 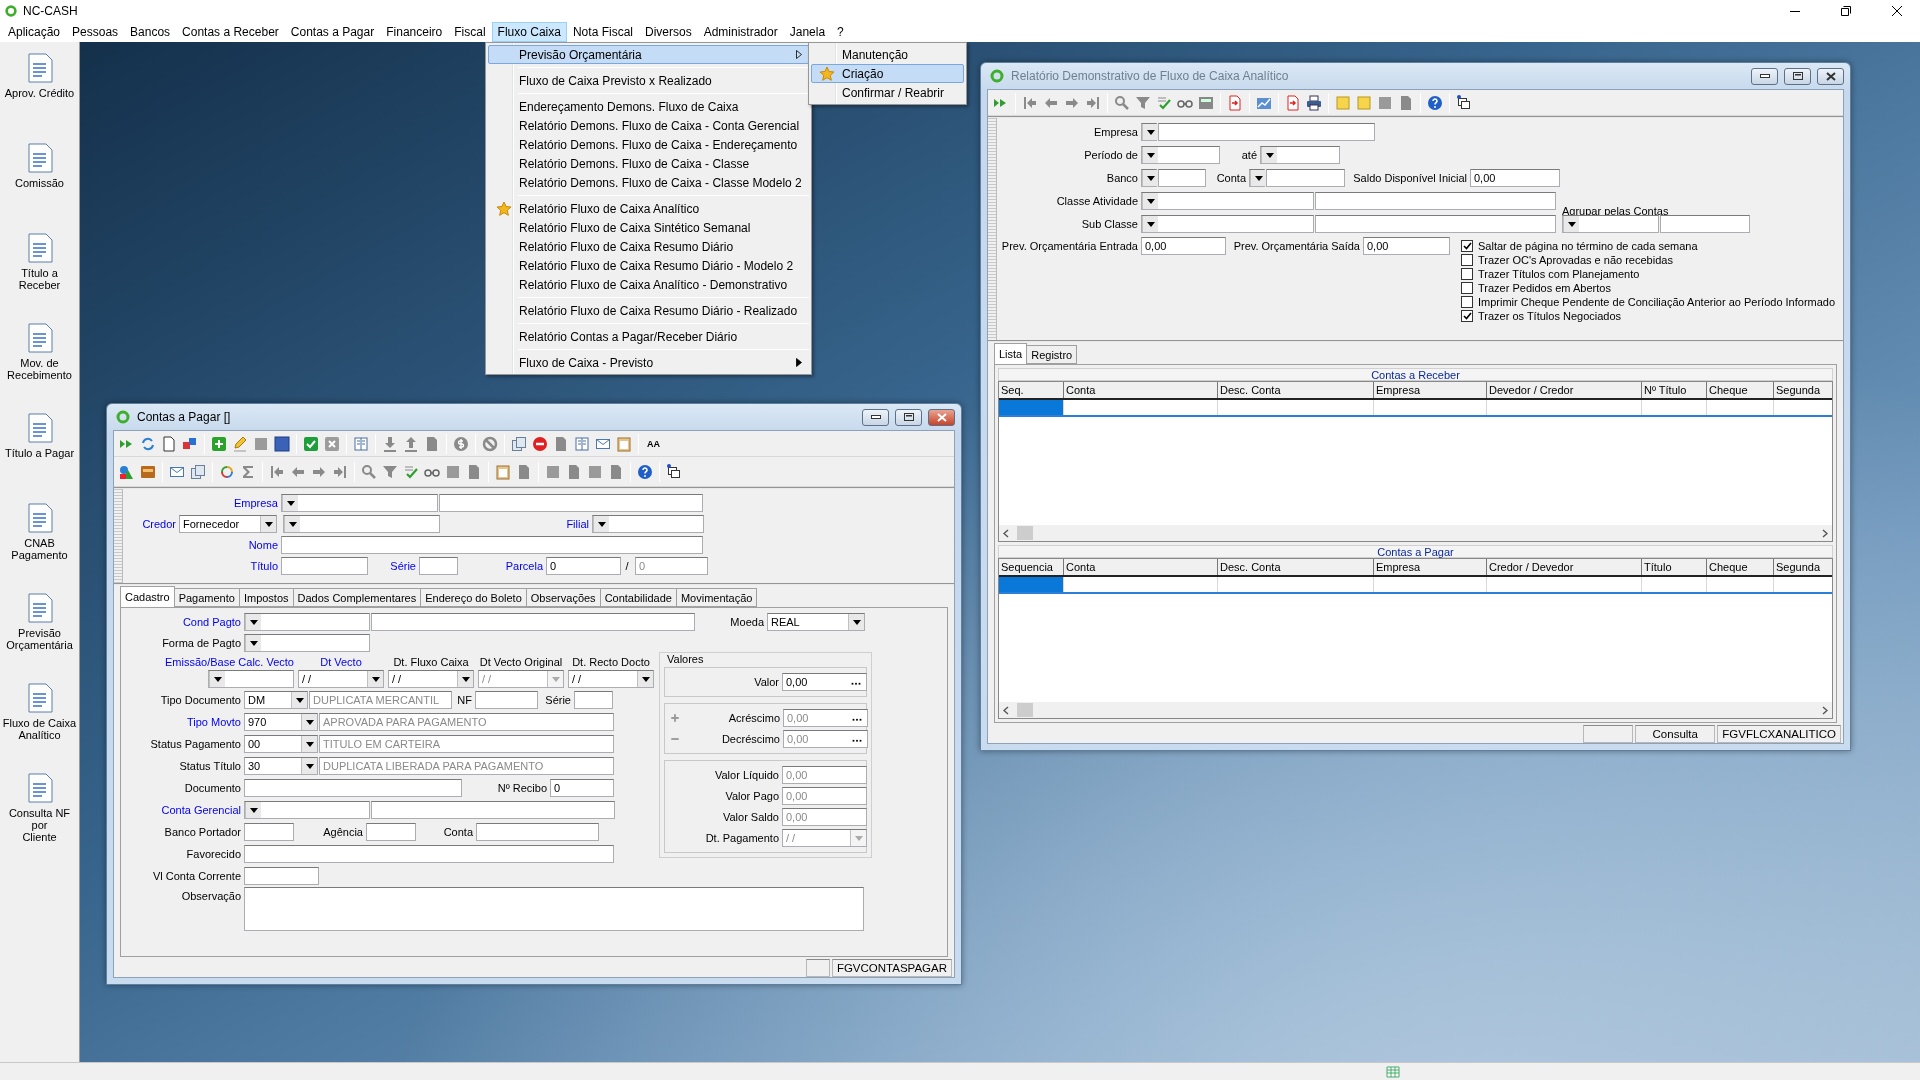 I want to click on menu-item: Manutenção, so click(x=887, y=54).